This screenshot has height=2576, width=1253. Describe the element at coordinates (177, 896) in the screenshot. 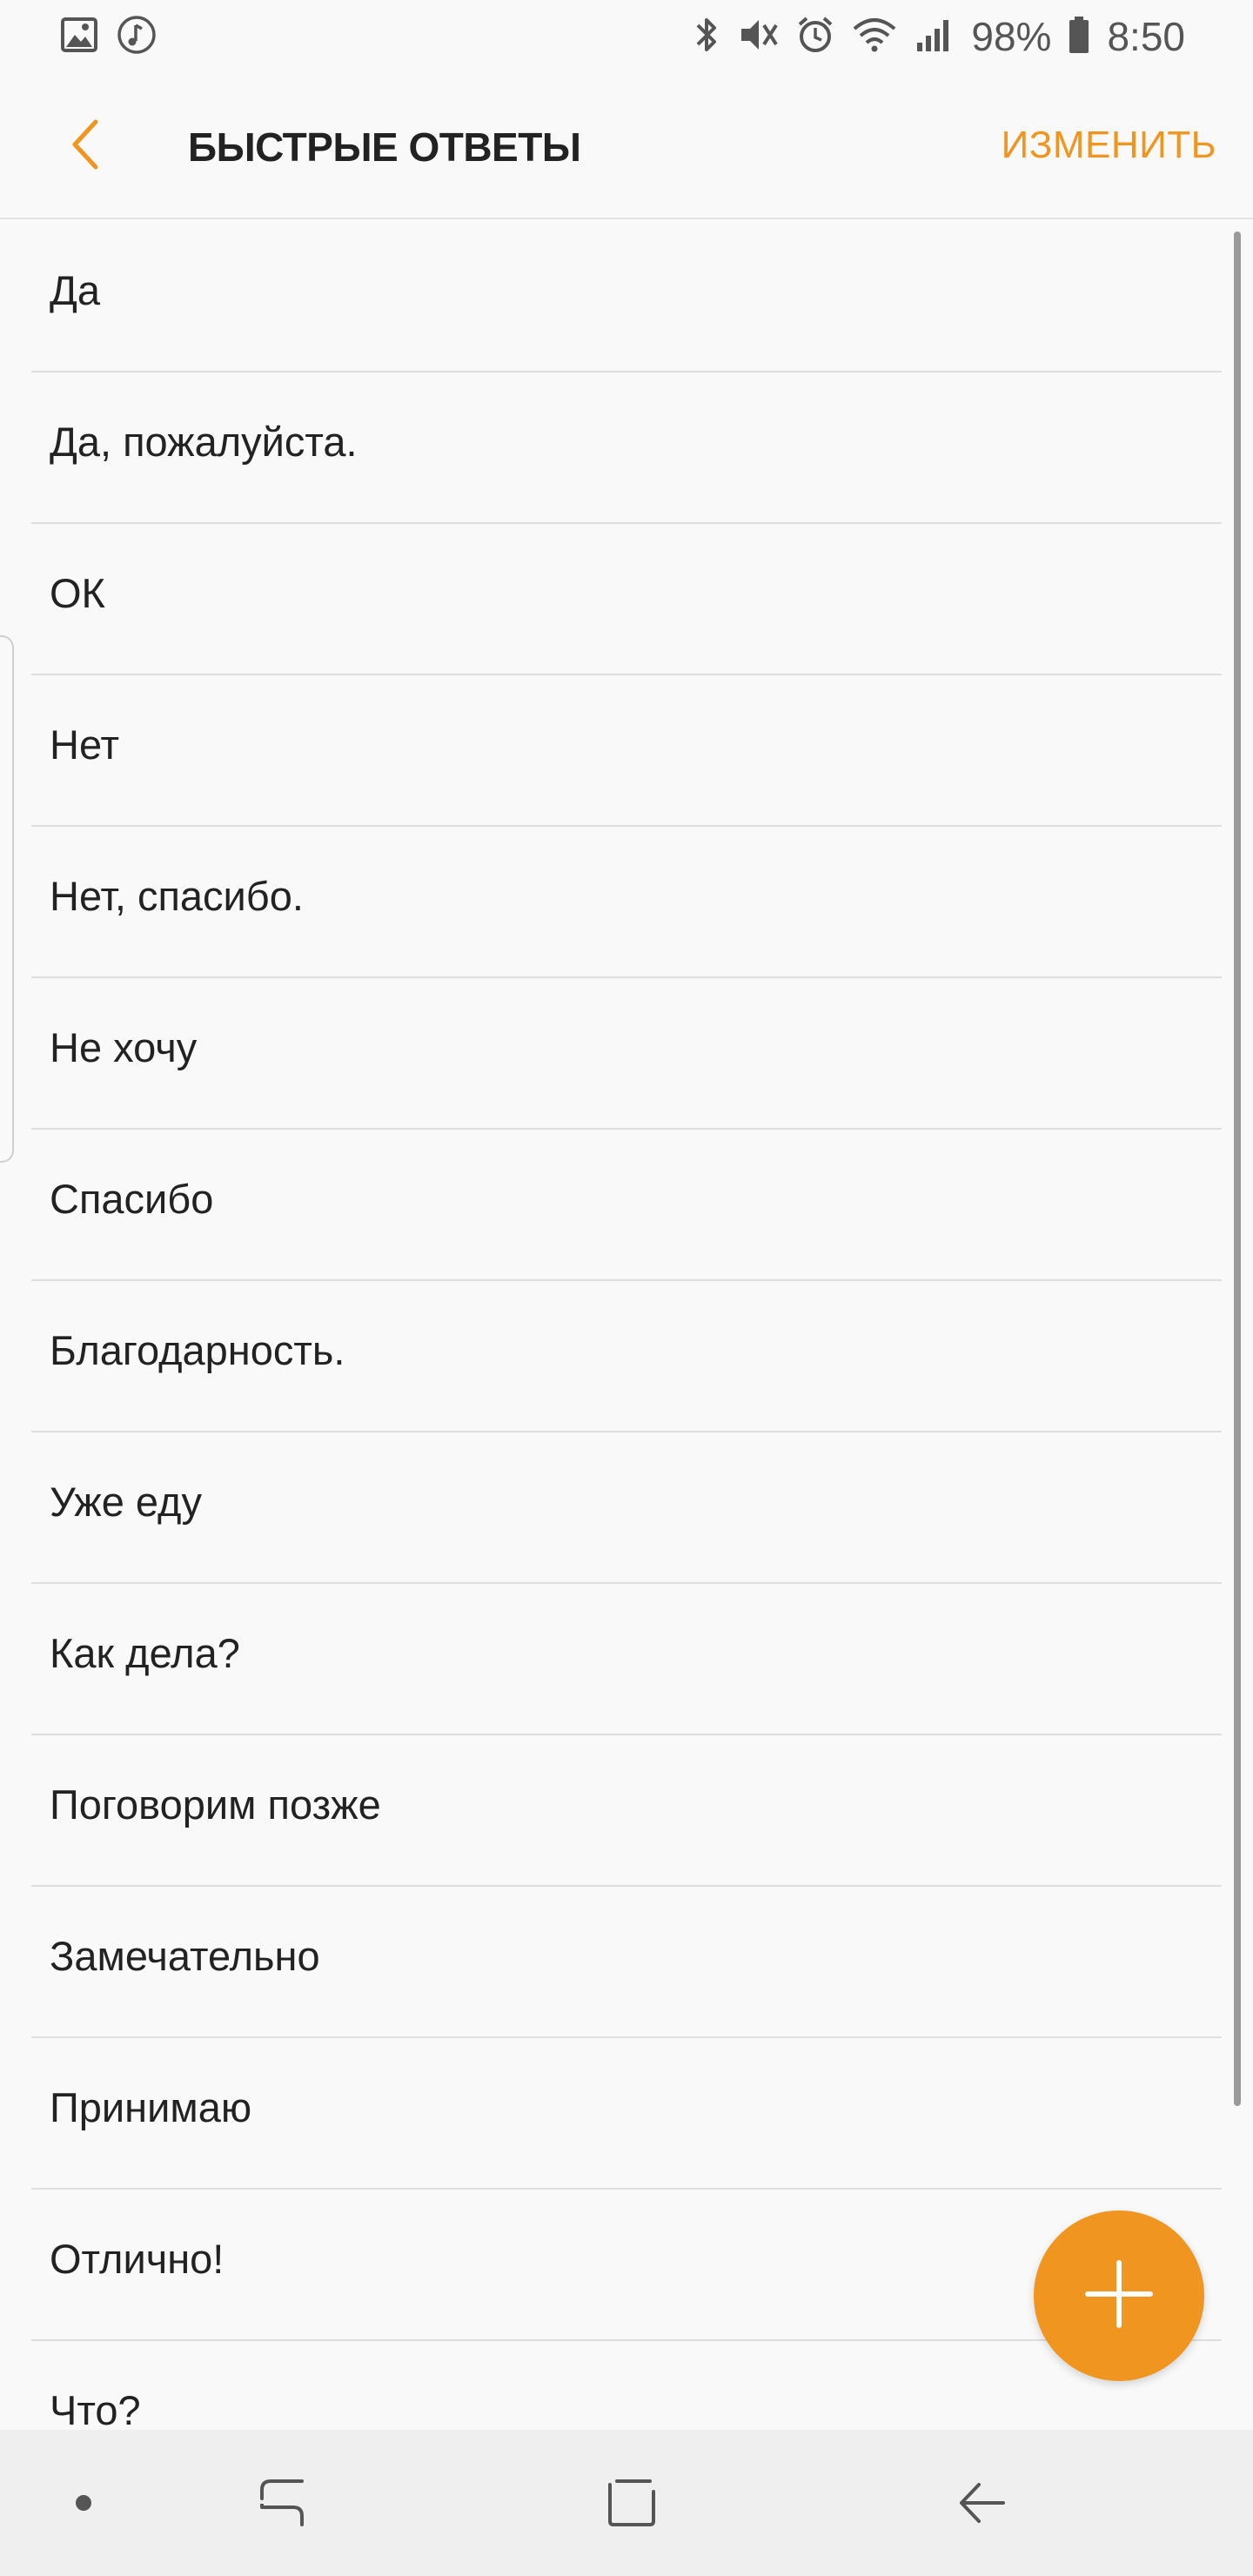

I see `reply-text: Нет, спасибо.` at that location.